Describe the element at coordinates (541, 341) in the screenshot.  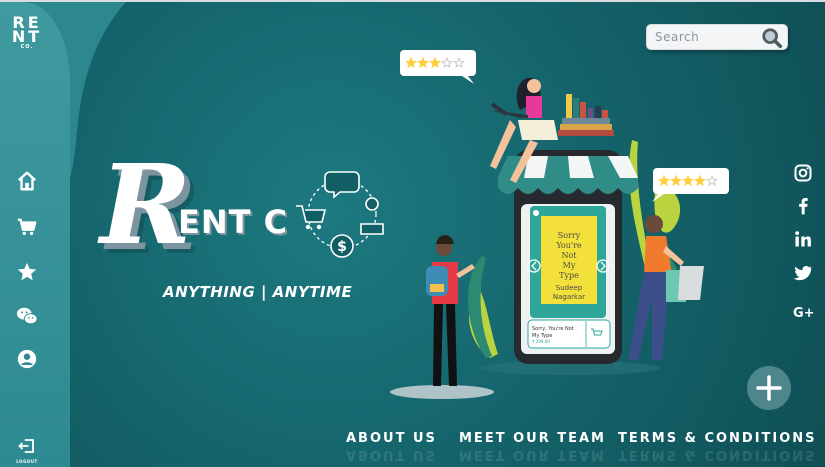
I see `svg-text: ₹ 299.00` at that location.